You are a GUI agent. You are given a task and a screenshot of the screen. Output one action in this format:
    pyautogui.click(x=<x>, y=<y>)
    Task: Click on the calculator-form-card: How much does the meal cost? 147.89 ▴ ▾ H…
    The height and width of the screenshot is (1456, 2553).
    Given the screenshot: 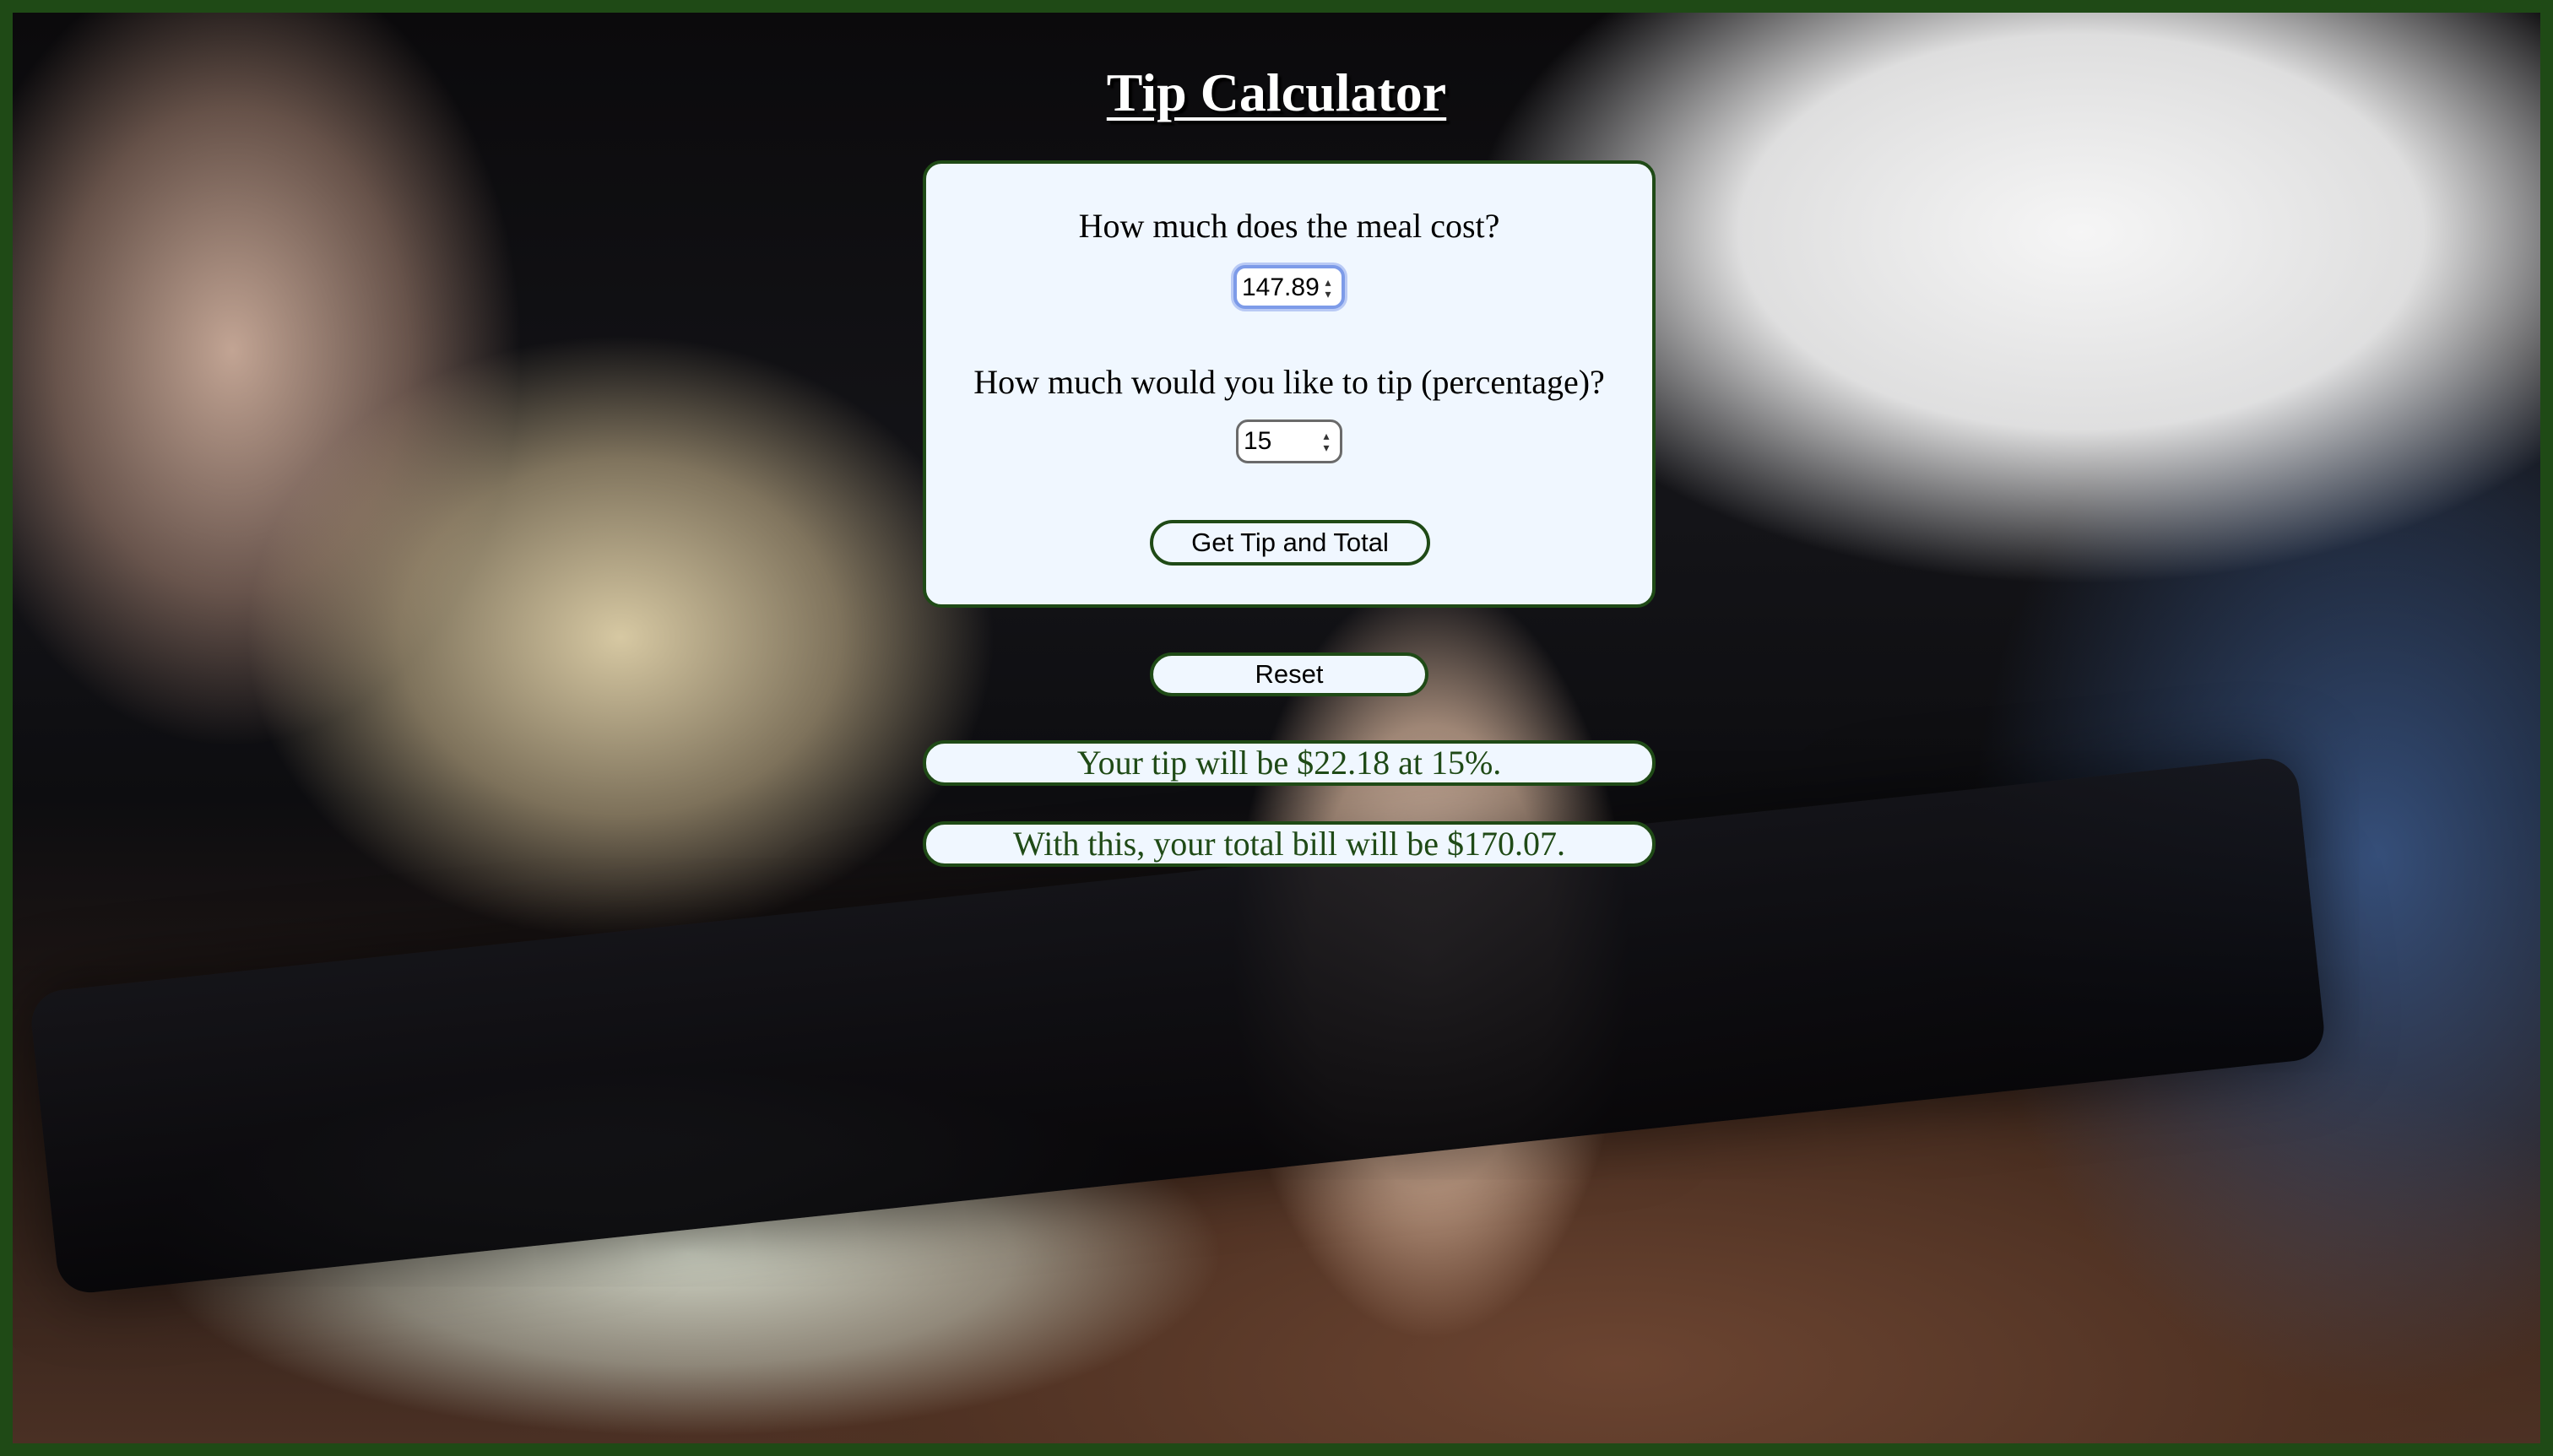 What is the action you would take?
    pyautogui.click(x=1289, y=384)
    